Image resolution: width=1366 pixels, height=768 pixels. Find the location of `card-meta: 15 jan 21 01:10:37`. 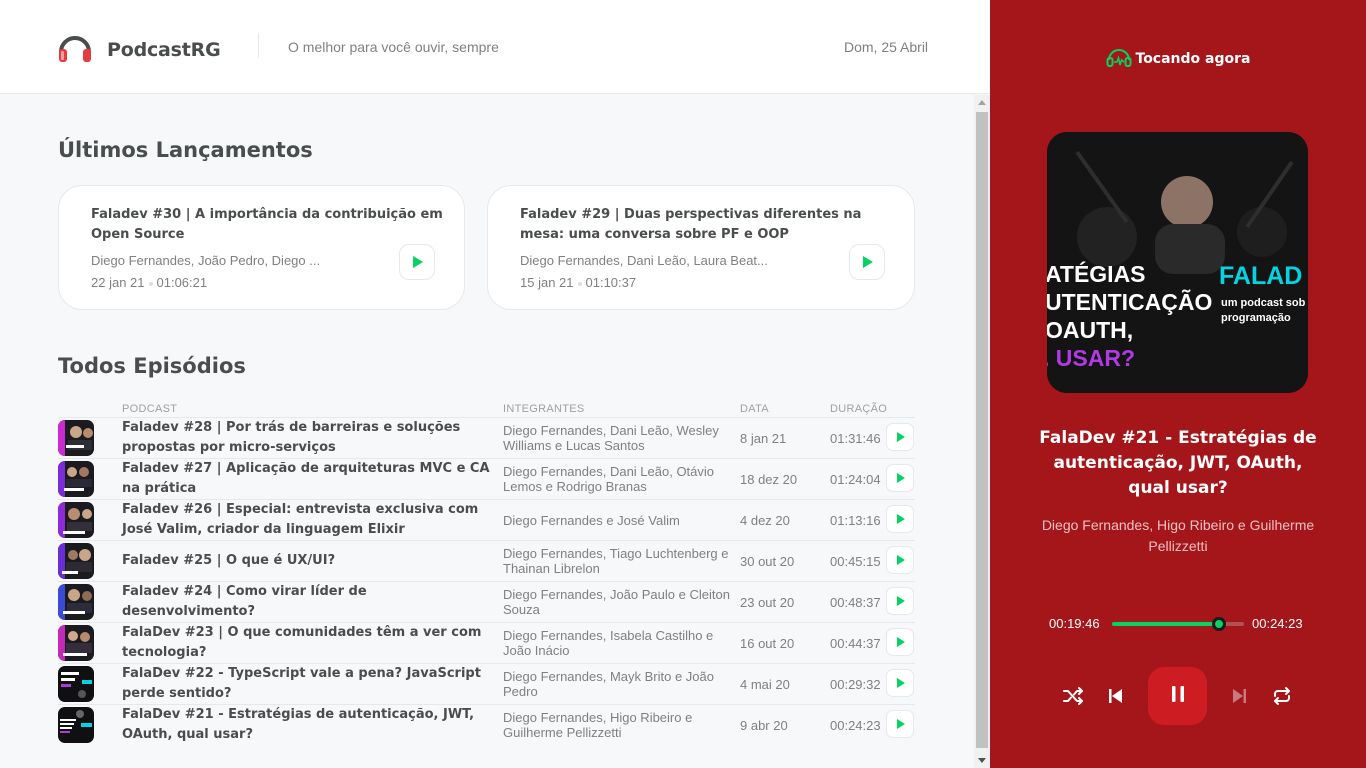

card-meta: 15 jan 21 01:10:37 is located at coordinates (578, 282).